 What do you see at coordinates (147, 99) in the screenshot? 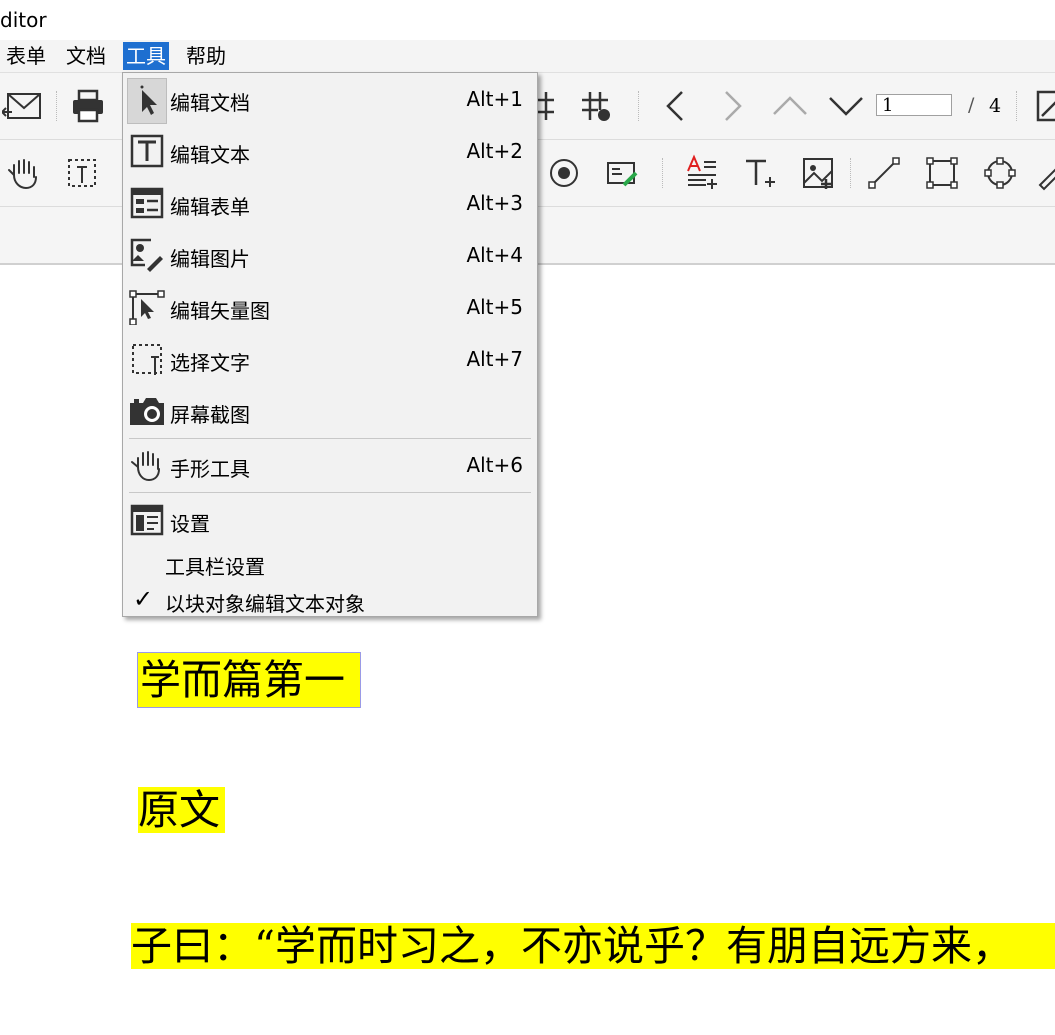
I see `pointer-arrow-icon` at bounding box center [147, 99].